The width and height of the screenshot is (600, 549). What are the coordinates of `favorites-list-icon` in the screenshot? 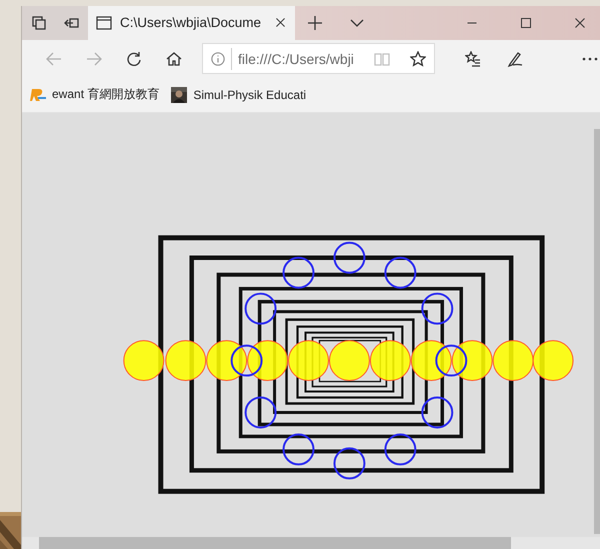 It's located at (473, 58).